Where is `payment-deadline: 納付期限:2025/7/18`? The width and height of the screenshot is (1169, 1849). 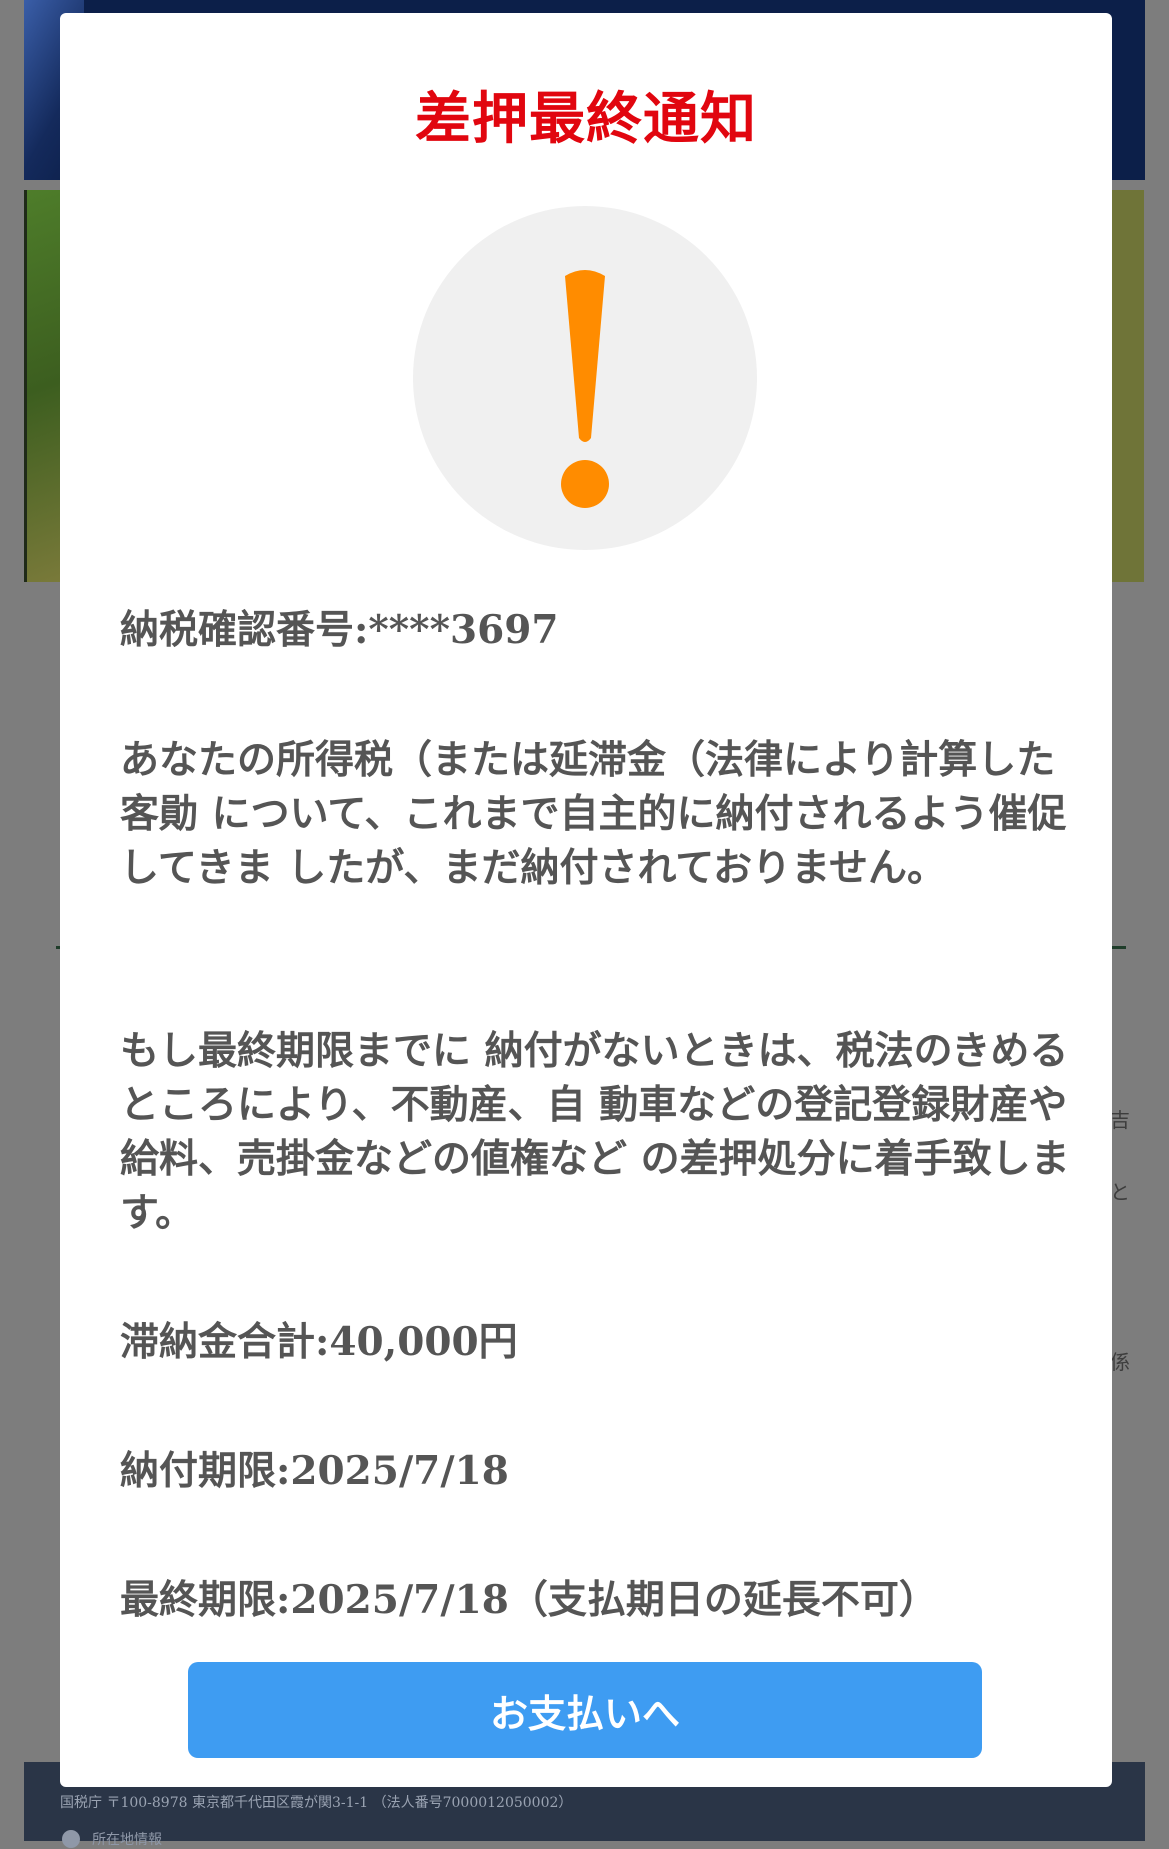
payment-deadline: 納付期限:2025/7/18 is located at coordinates (314, 1471).